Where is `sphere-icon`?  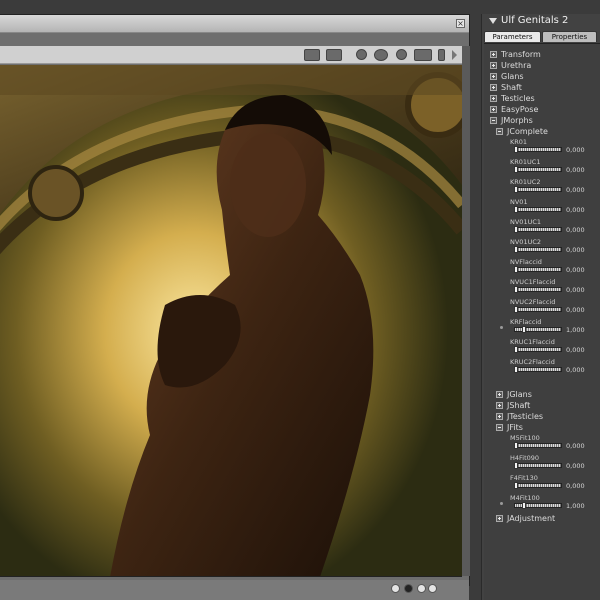
sphere-icon is located at coordinates (401, 54).